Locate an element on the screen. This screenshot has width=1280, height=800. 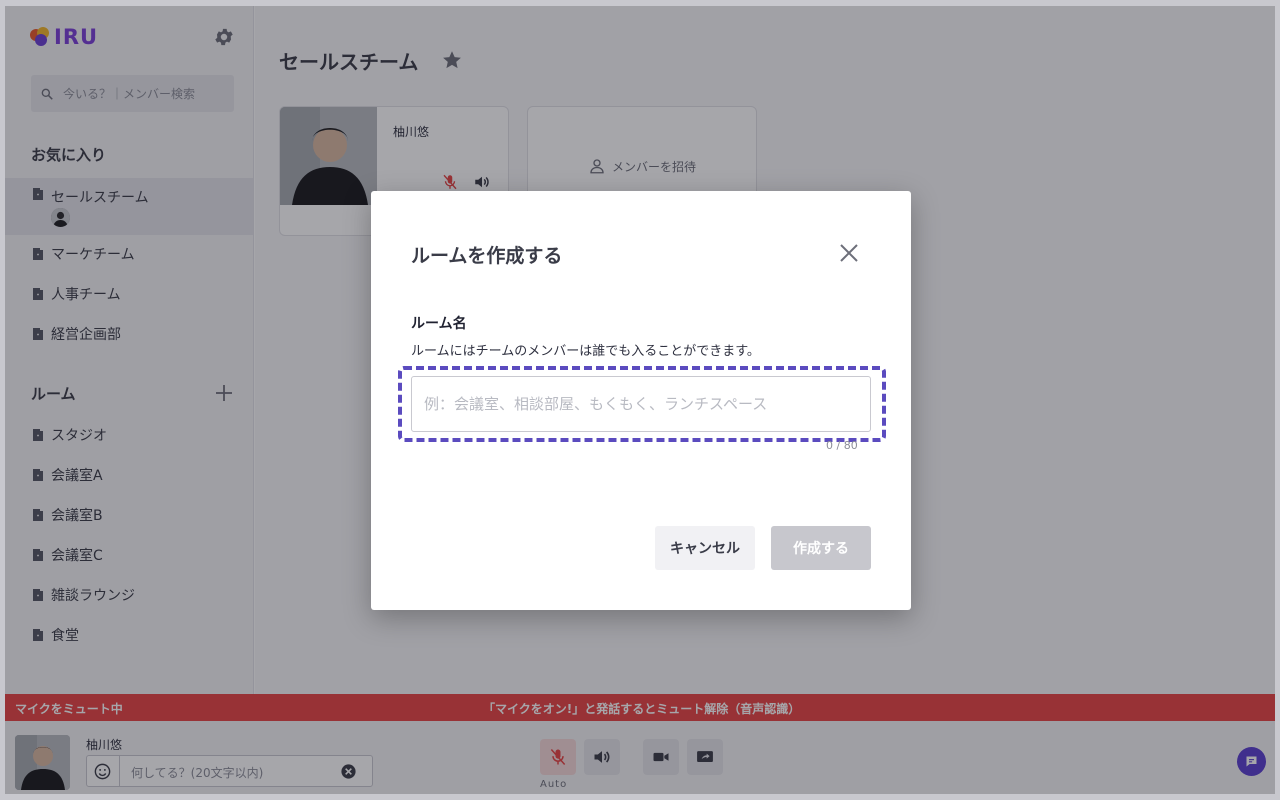
dialog-title: ルームを作成する is located at coordinates (487, 256).